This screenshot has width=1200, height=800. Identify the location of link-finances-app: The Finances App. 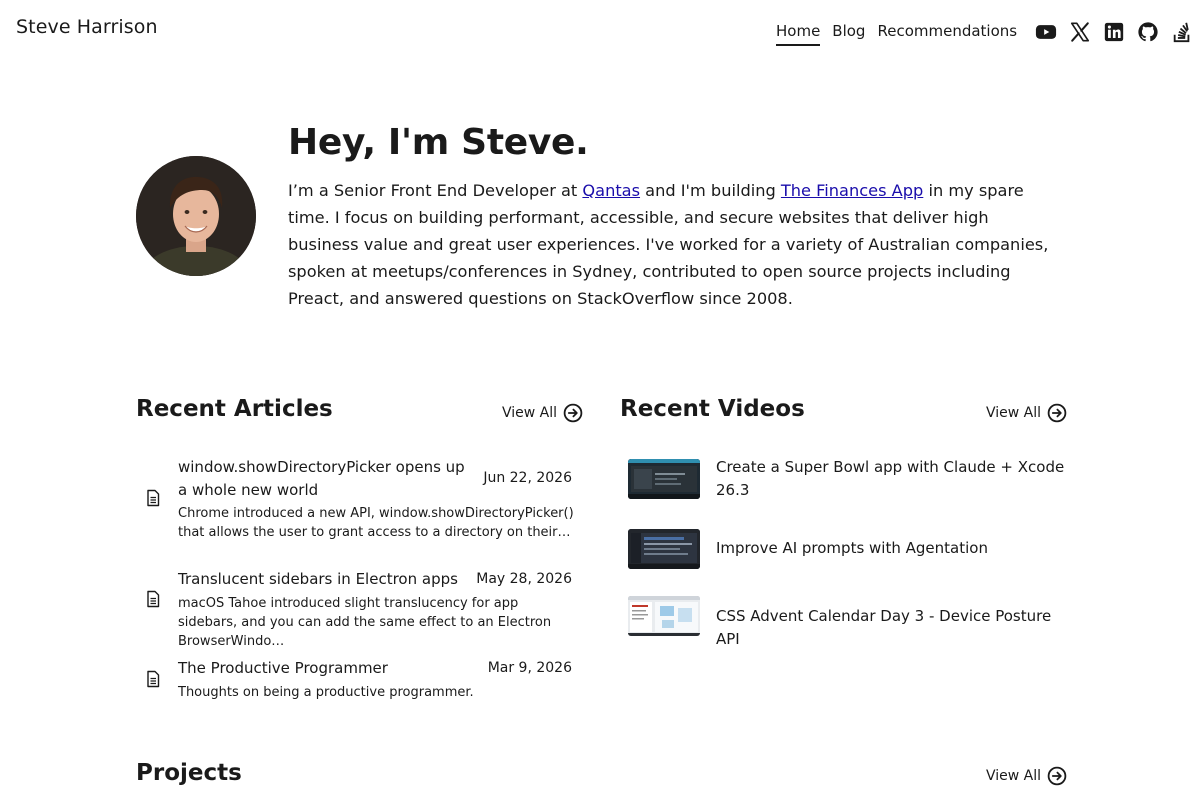
(852, 190).